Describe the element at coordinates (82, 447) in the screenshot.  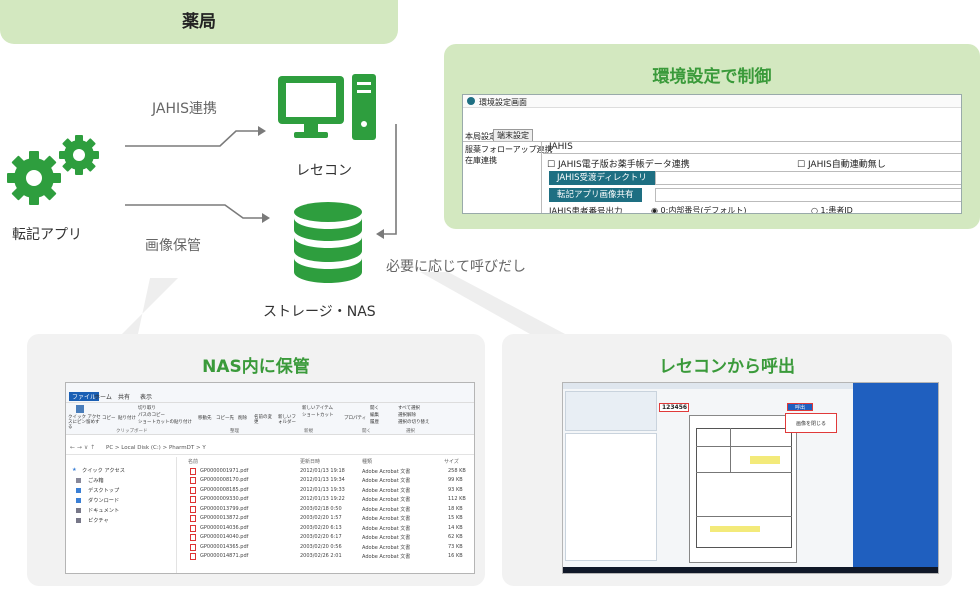
I see `nav-arrows-icon: ← → ∨ ↑` at that location.